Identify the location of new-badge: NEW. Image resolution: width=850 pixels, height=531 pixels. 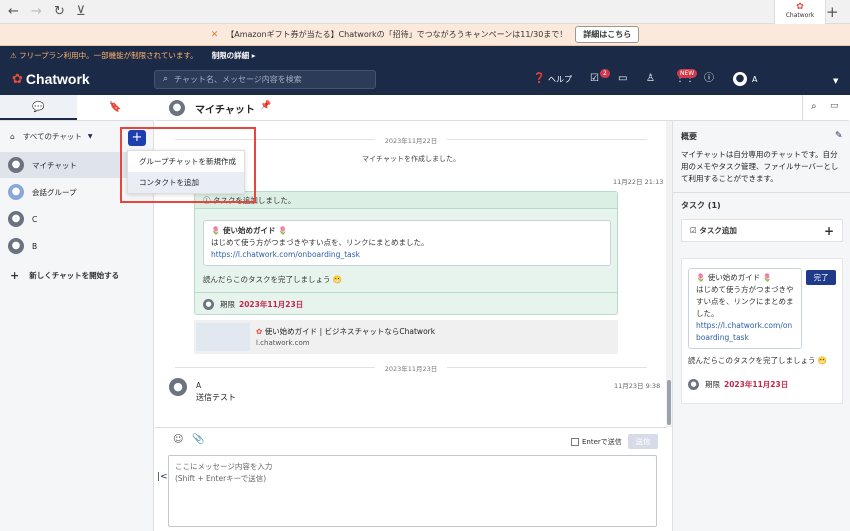
(687, 73).